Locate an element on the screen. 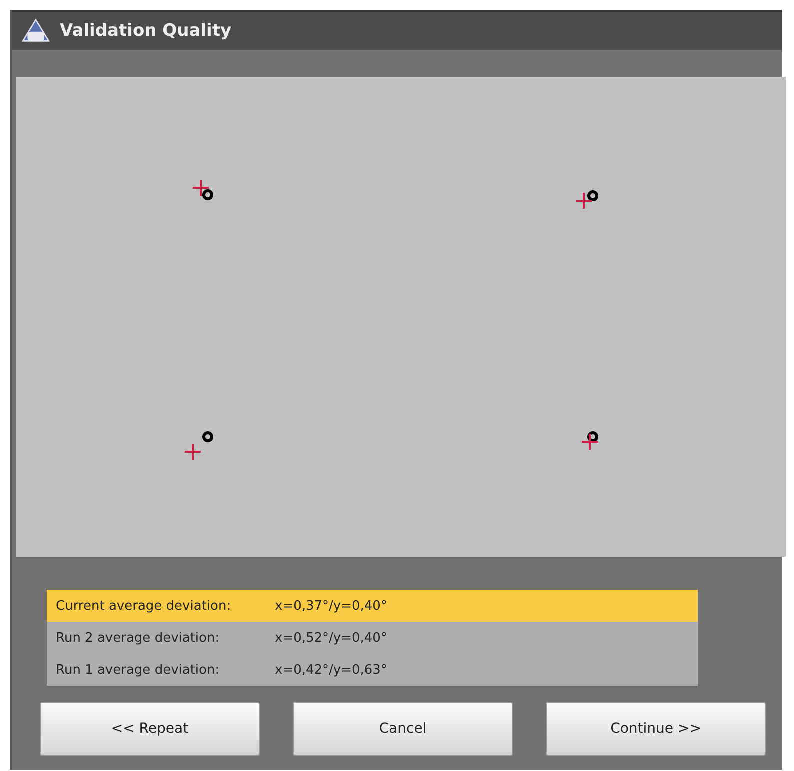  deviation-value: x=0,42°/y=0,63° is located at coordinates (331, 670).